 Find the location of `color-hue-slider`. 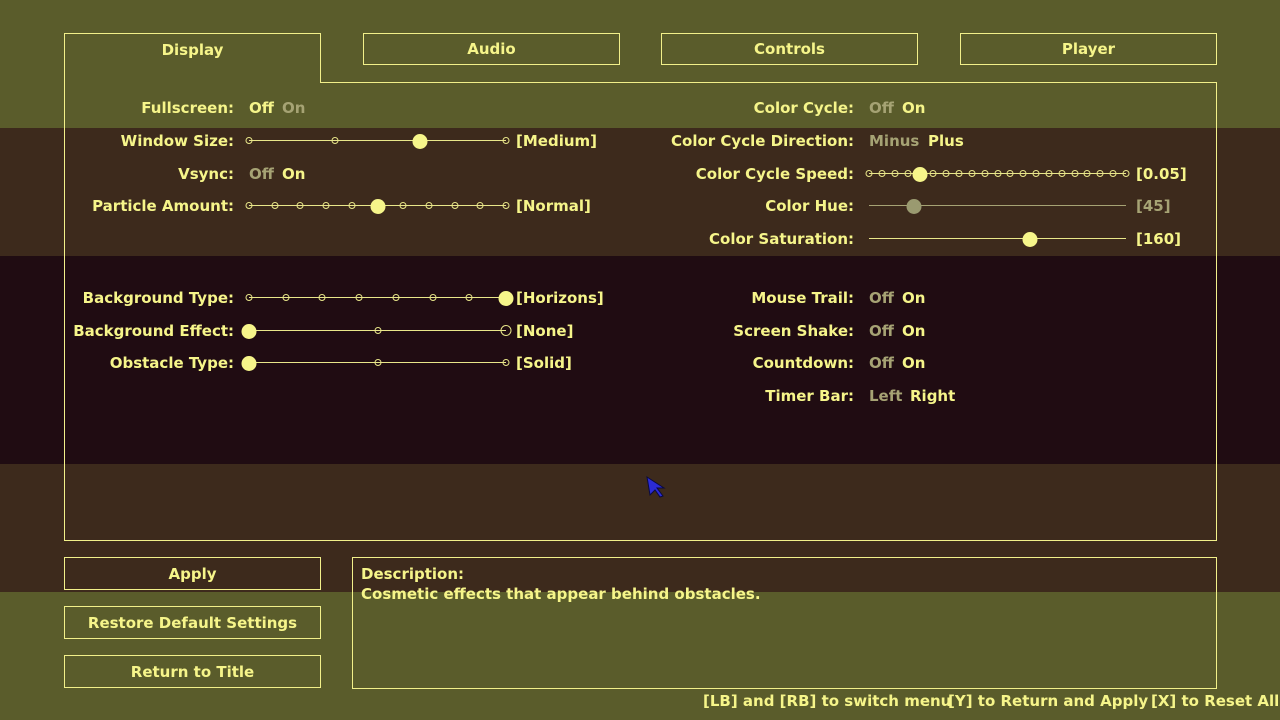

color-hue-slider is located at coordinates (997, 206).